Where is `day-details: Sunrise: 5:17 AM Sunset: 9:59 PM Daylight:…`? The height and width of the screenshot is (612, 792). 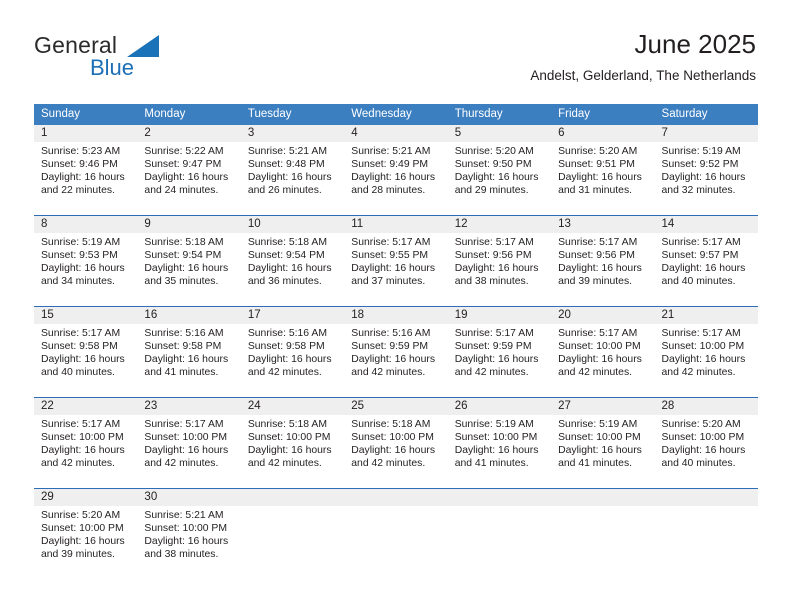
day-details: Sunrise: 5:17 AM Sunset: 9:59 PM Daylight:… is located at coordinates (499, 352).